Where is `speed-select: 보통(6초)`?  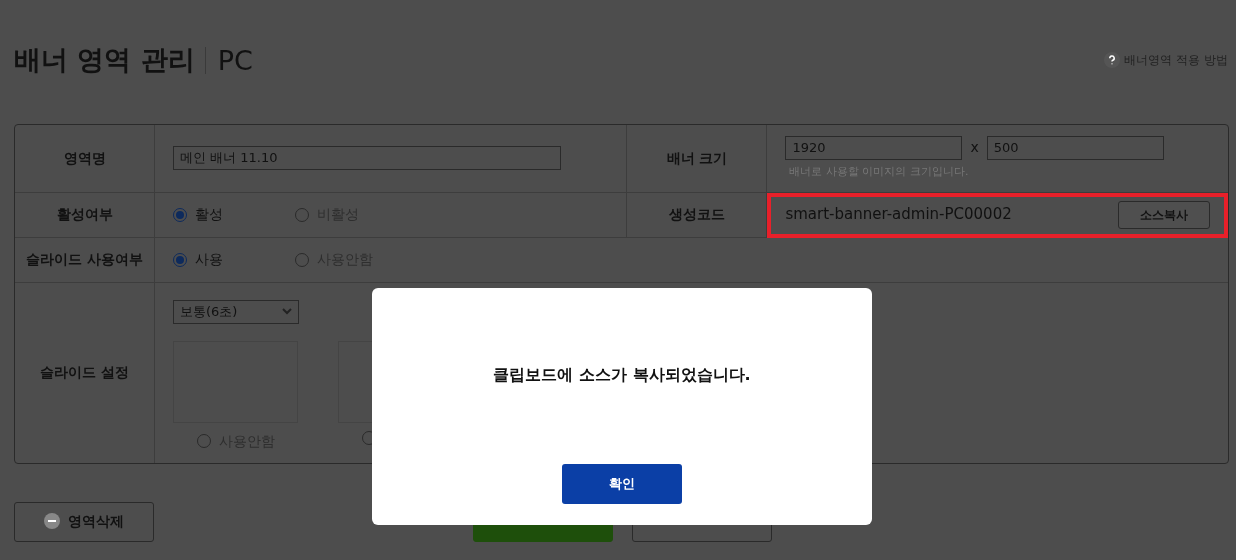
speed-select: 보통(6초) is located at coordinates (236, 311).